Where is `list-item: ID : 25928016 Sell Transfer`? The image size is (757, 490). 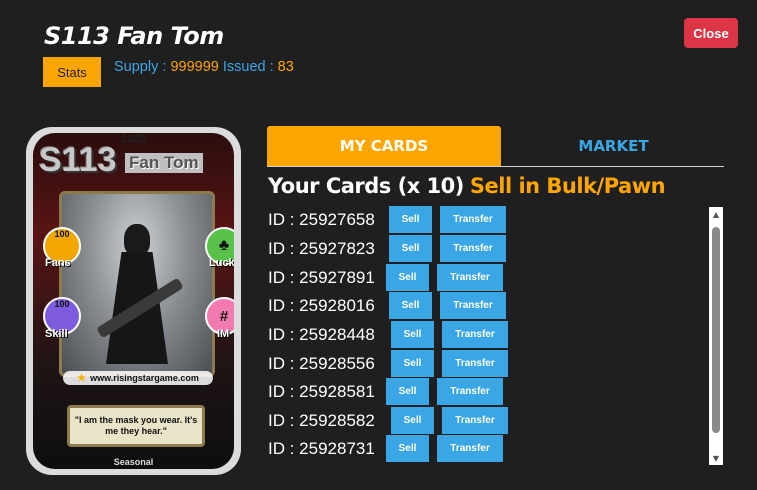 list-item: ID : 25928016 Sell Transfer is located at coordinates (387, 306).